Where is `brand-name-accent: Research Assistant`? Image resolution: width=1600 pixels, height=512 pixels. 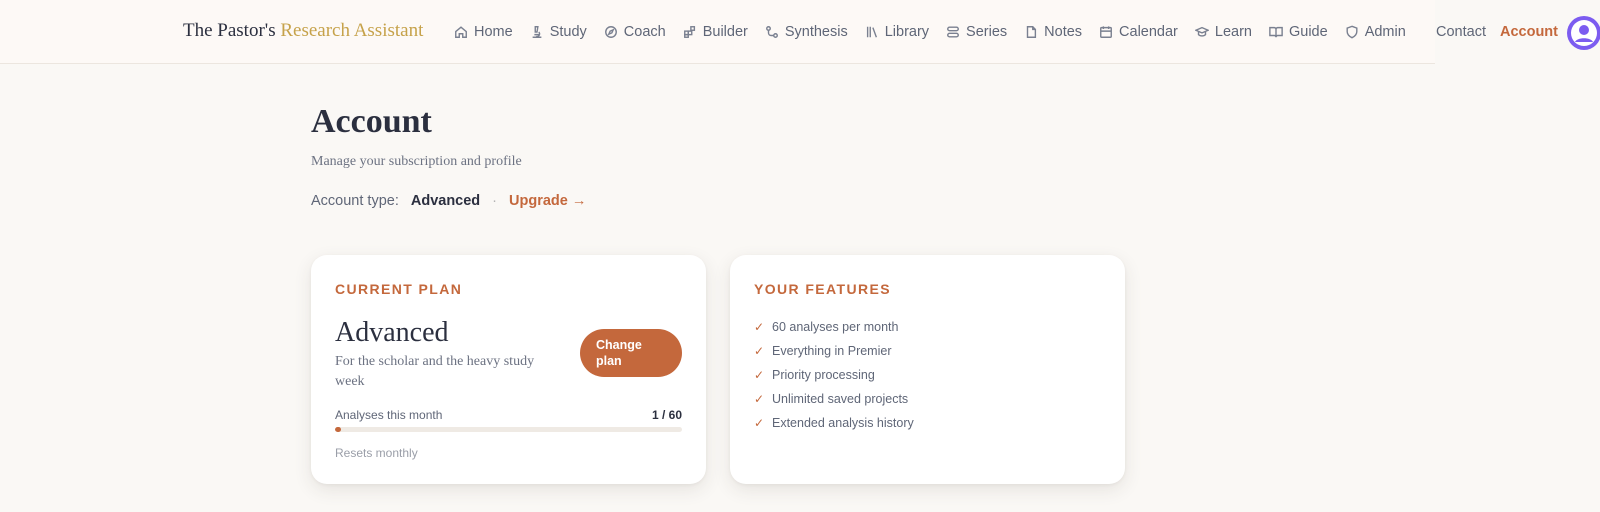 brand-name-accent: Research Assistant is located at coordinates (352, 30).